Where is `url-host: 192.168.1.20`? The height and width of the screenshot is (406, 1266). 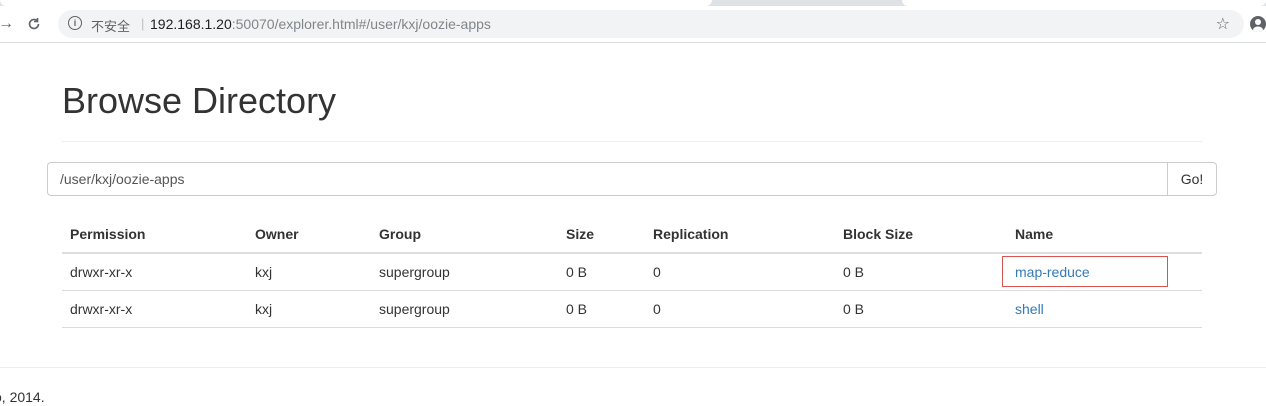 url-host: 192.168.1.20 is located at coordinates (191, 24).